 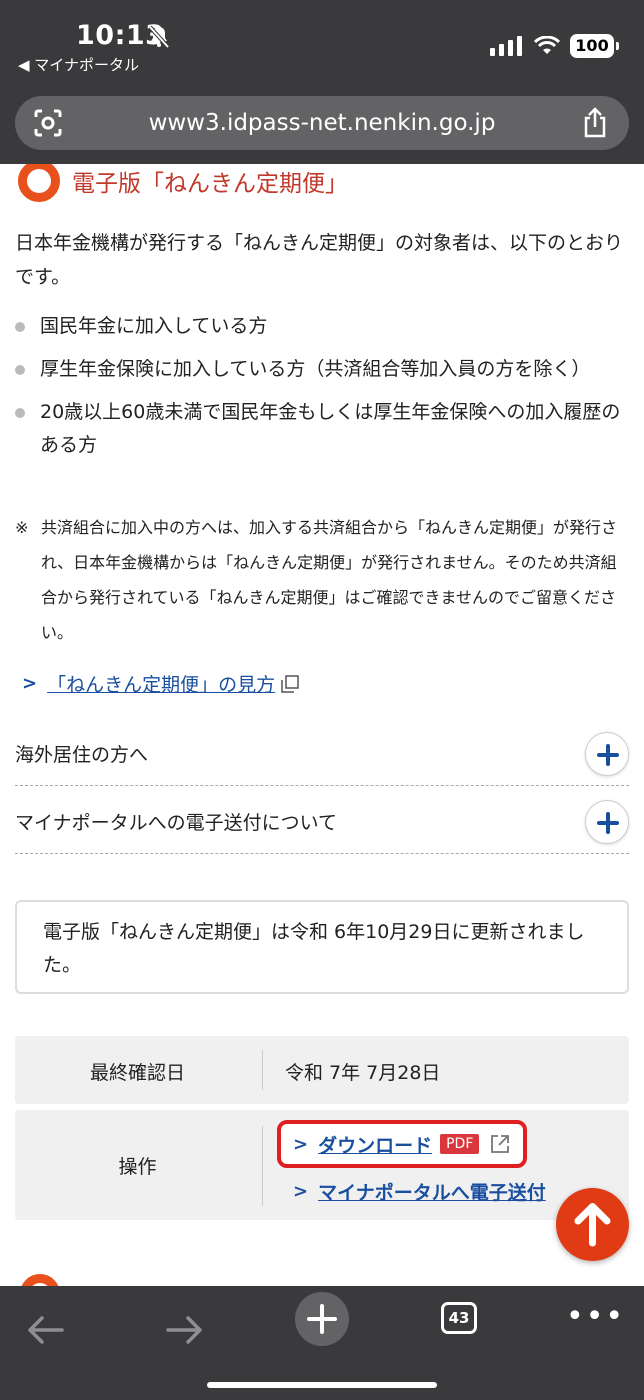 I want to click on new-window-icon, so click(x=290, y=683).